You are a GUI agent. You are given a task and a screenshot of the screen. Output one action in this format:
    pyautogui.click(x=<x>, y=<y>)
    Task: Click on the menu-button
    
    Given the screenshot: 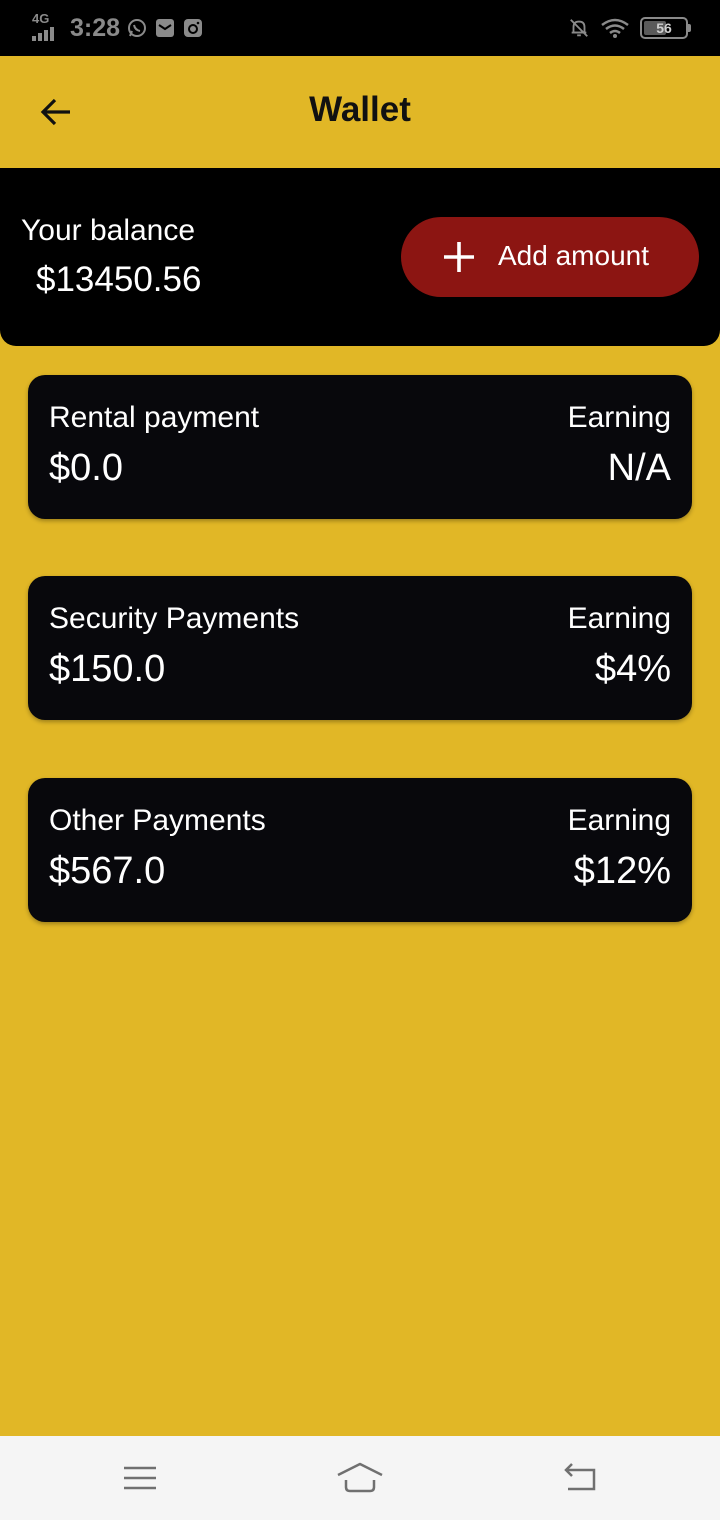 What is the action you would take?
    pyautogui.click(x=140, y=1478)
    